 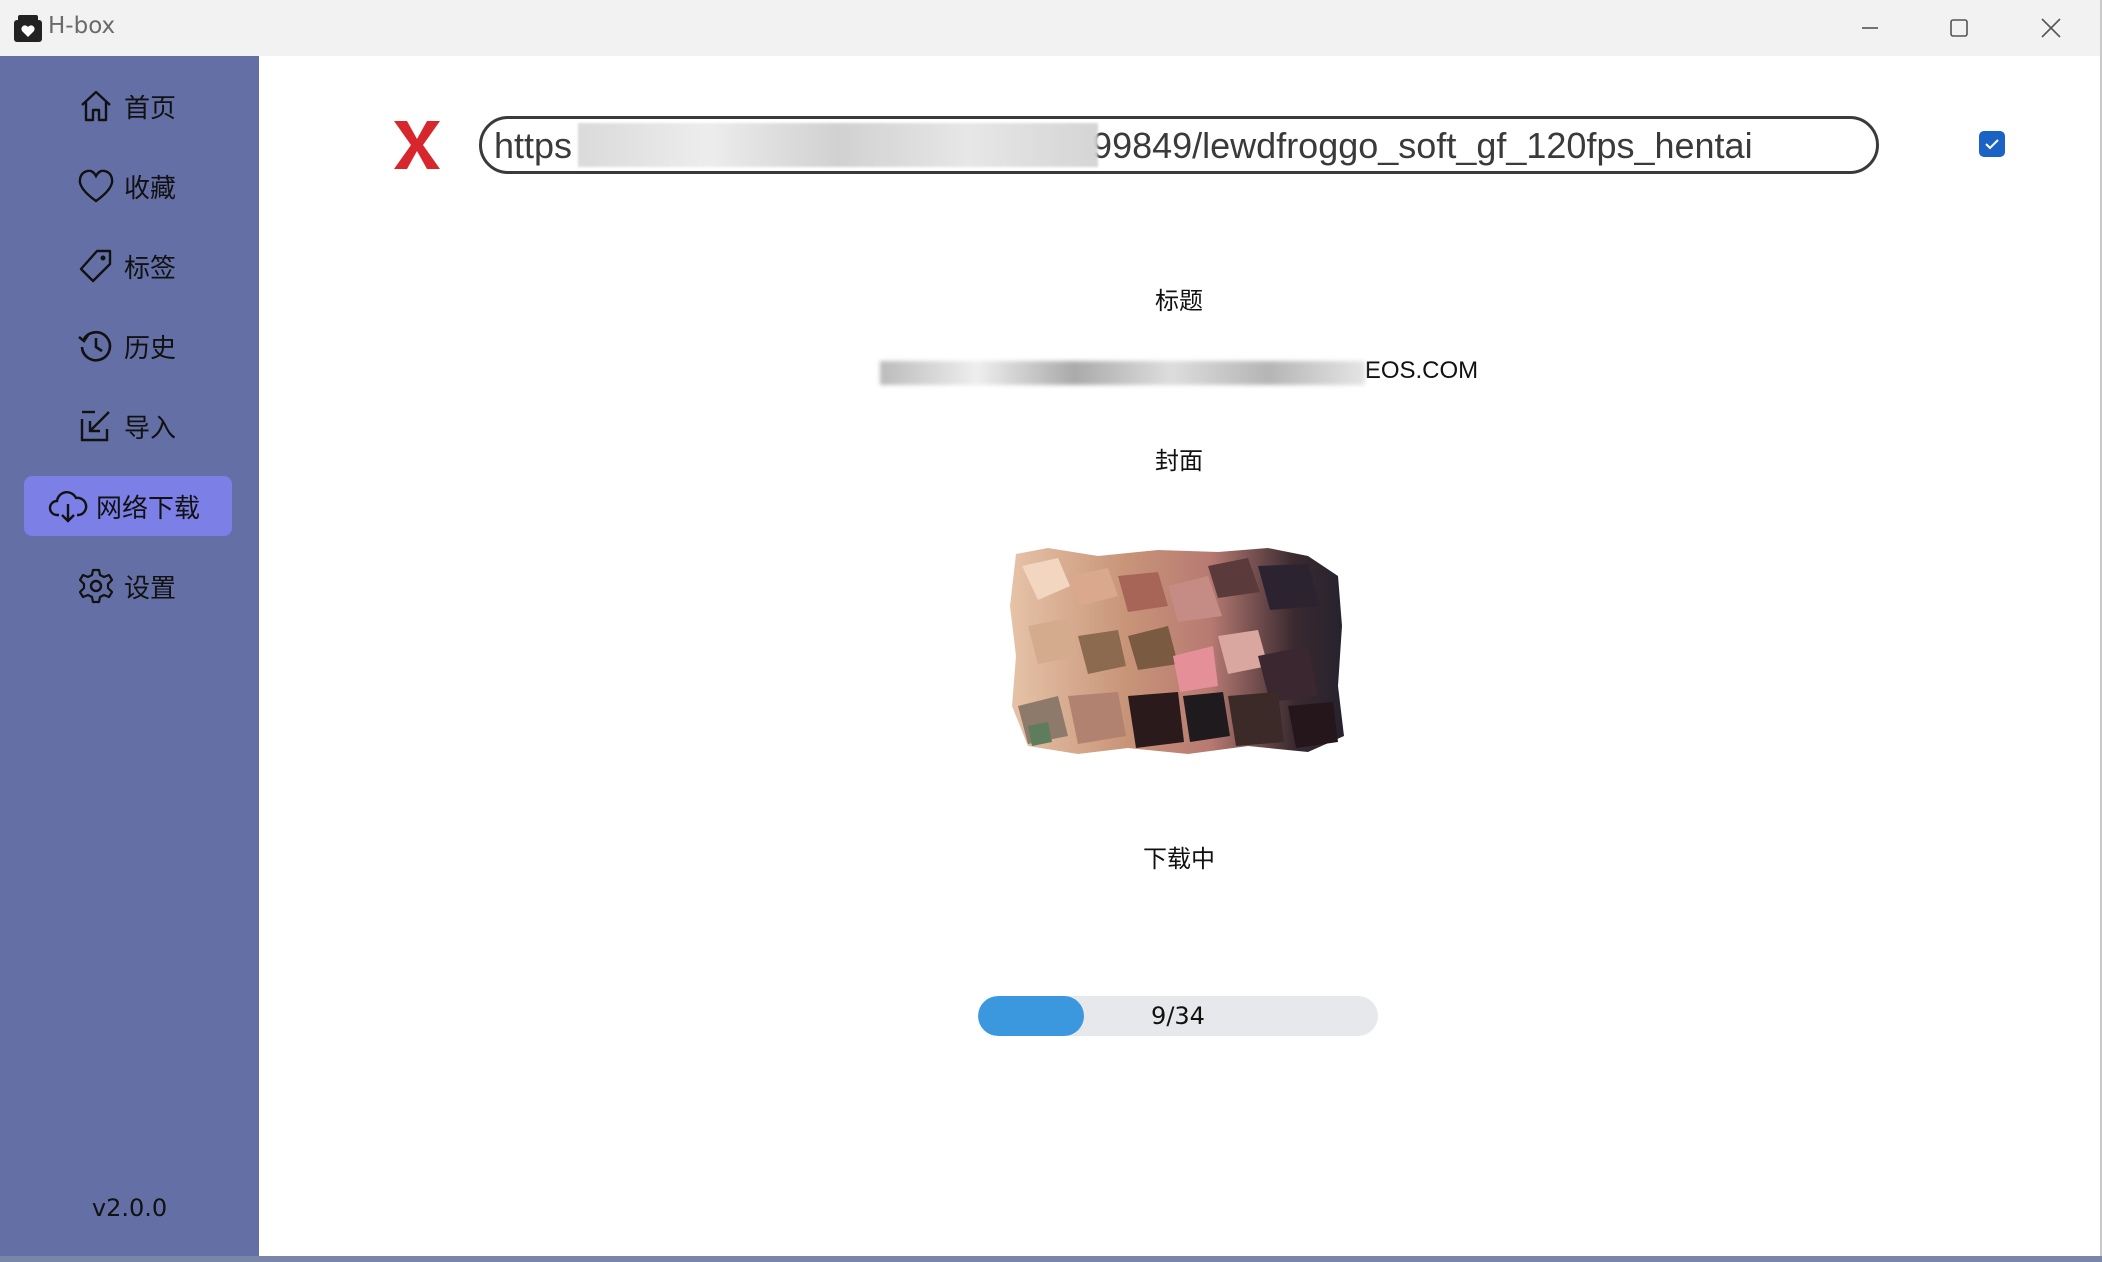 What do you see at coordinates (96, 266) in the screenshot?
I see `tag-icon` at bounding box center [96, 266].